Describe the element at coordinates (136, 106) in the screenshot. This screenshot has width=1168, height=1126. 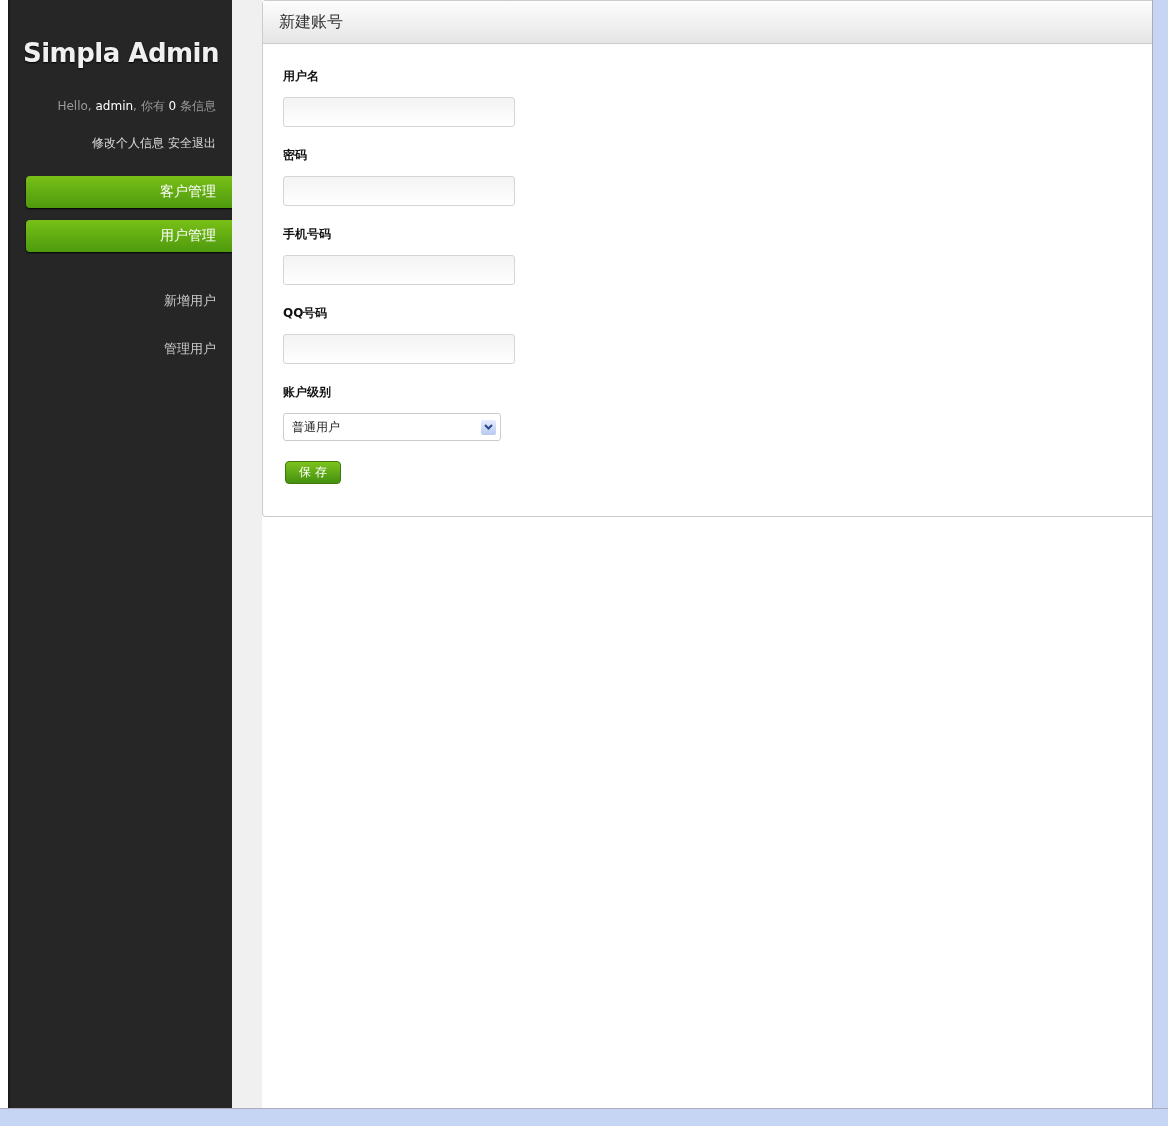
I see `greeting-text: Hello, admin, 你有 0 条信息` at that location.